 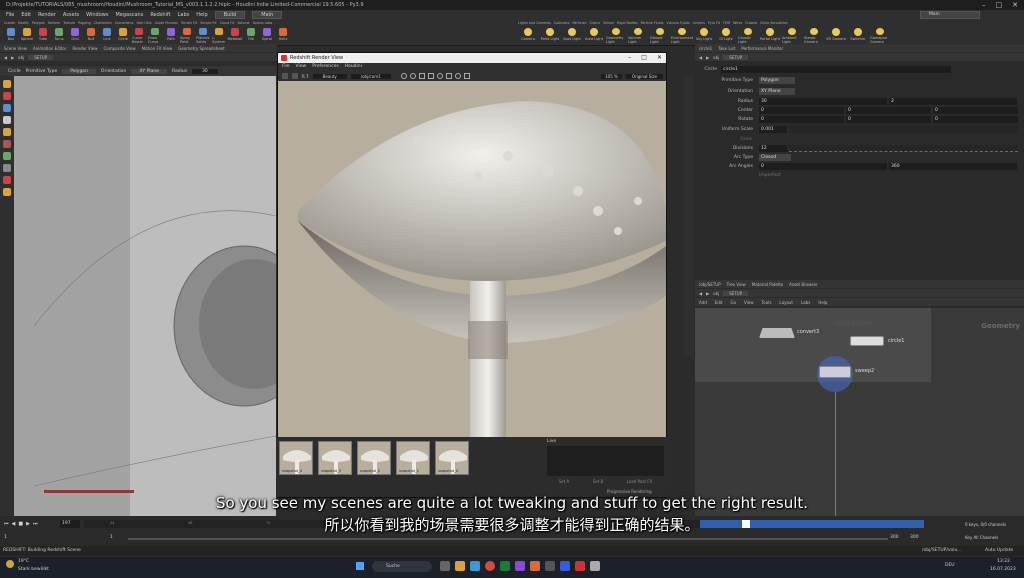 What do you see at coordinates (208, 24) in the screenshot?
I see `shelf-tab: Simple FX` at bounding box center [208, 24].